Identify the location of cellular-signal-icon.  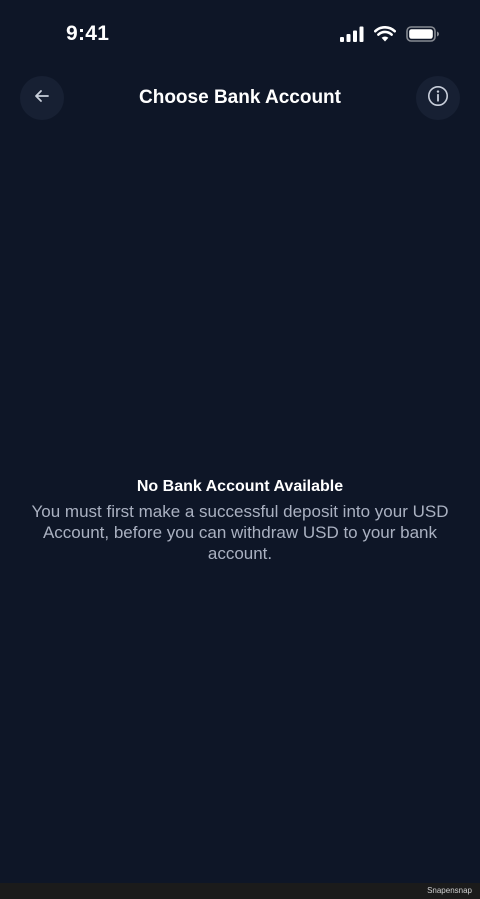
(352, 36).